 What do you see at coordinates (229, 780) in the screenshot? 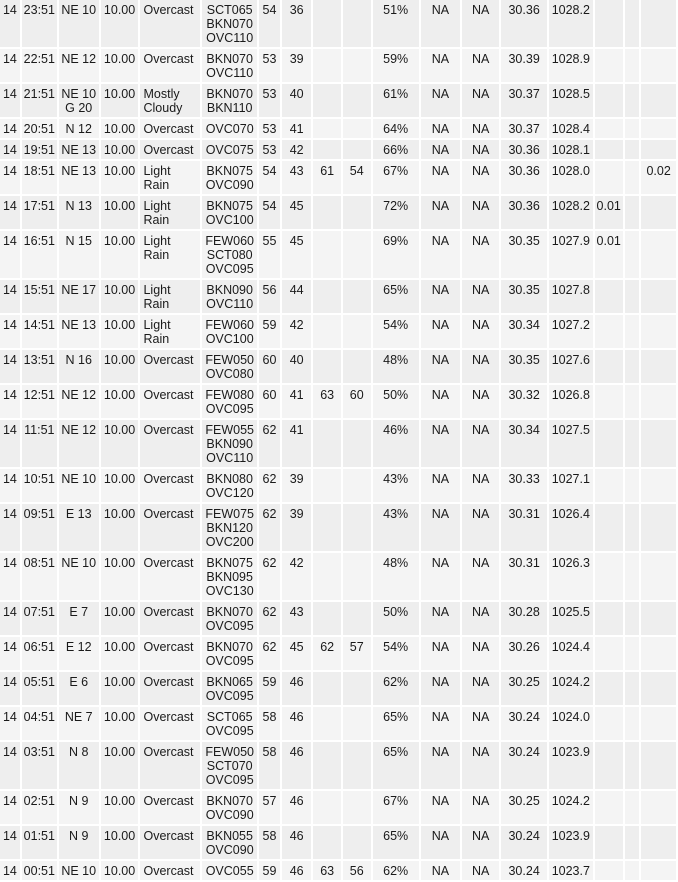
I see `cell-sky-condition-line: OVC095` at bounding box center [229, 780].